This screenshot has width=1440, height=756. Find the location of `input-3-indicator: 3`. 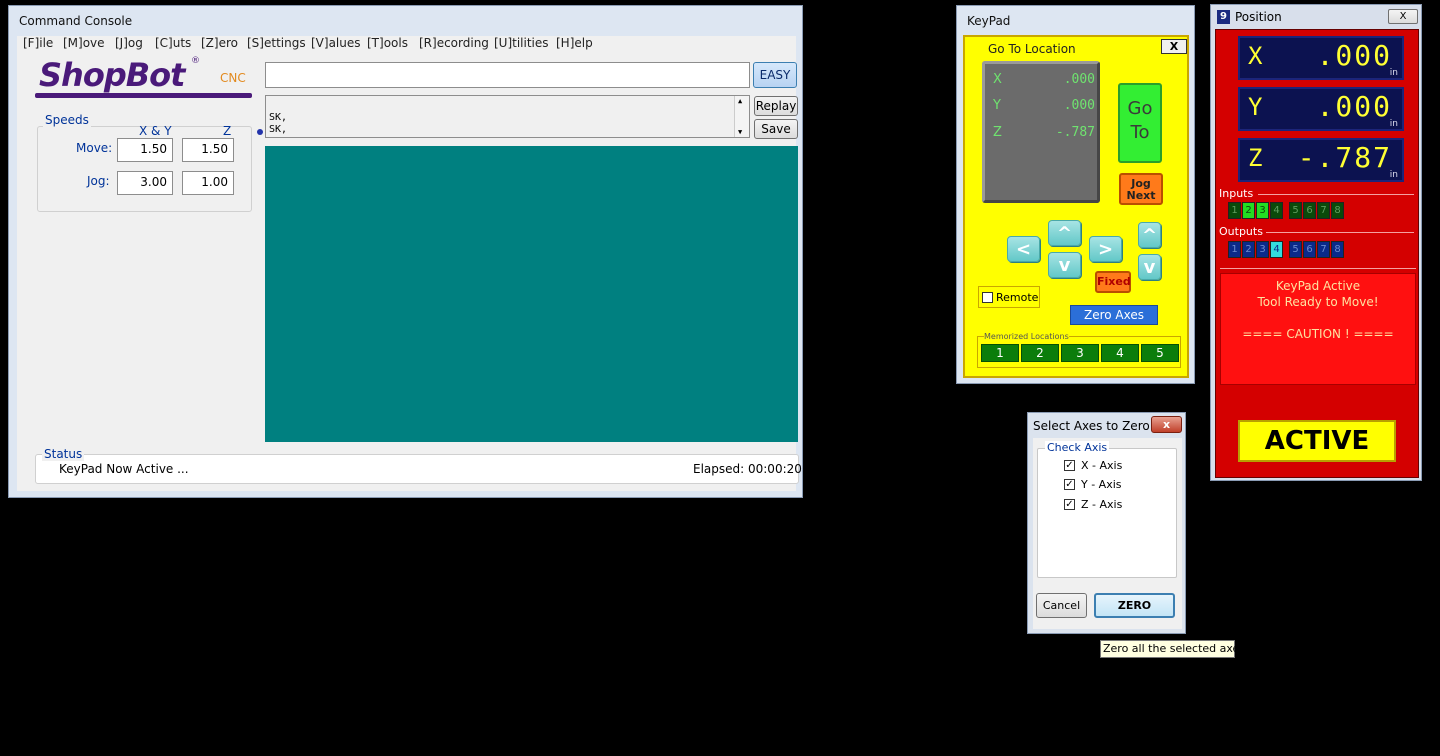

input-3-indicator: 3 is located at coordinates (1262, 210).